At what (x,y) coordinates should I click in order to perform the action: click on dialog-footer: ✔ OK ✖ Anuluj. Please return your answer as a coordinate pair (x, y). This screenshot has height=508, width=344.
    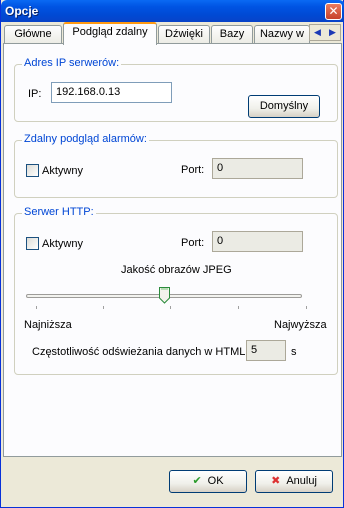
    Looking at the image, I should click on (172, 483).